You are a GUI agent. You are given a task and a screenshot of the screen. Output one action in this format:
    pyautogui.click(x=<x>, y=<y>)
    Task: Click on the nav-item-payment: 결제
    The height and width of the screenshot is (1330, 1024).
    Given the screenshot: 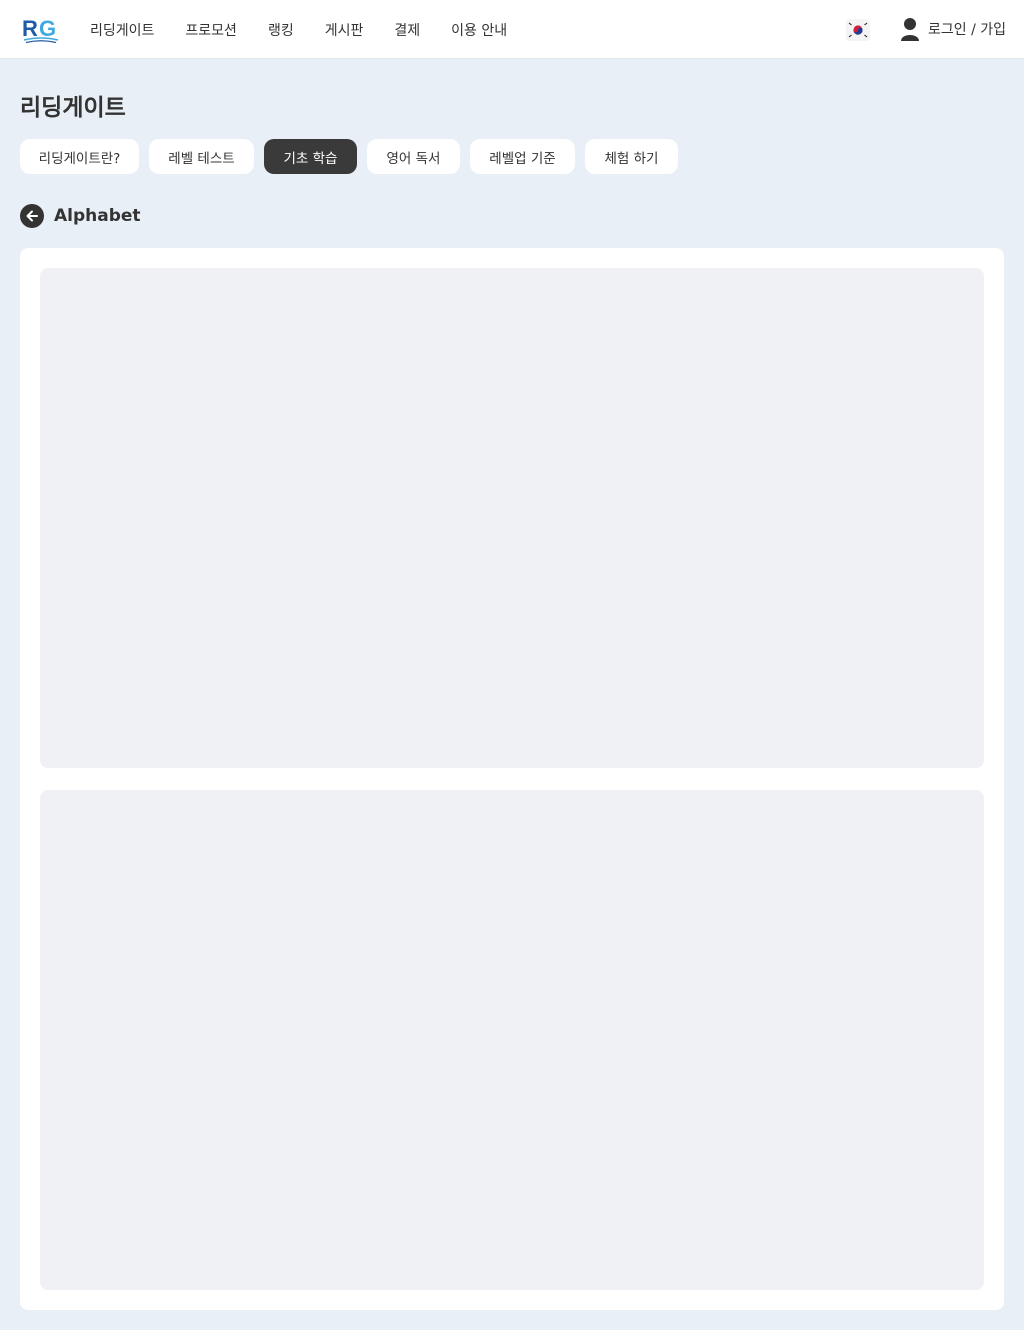 What is the action you would take?
    pyautogui.click(x=407, y=30)
    